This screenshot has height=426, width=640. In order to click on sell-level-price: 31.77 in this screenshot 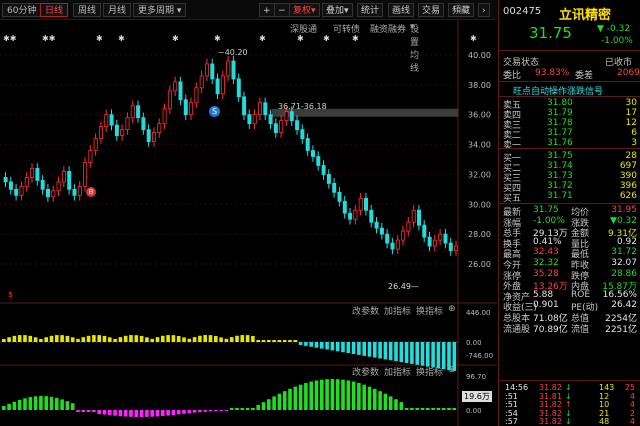, I will do `click(560, 133)`.